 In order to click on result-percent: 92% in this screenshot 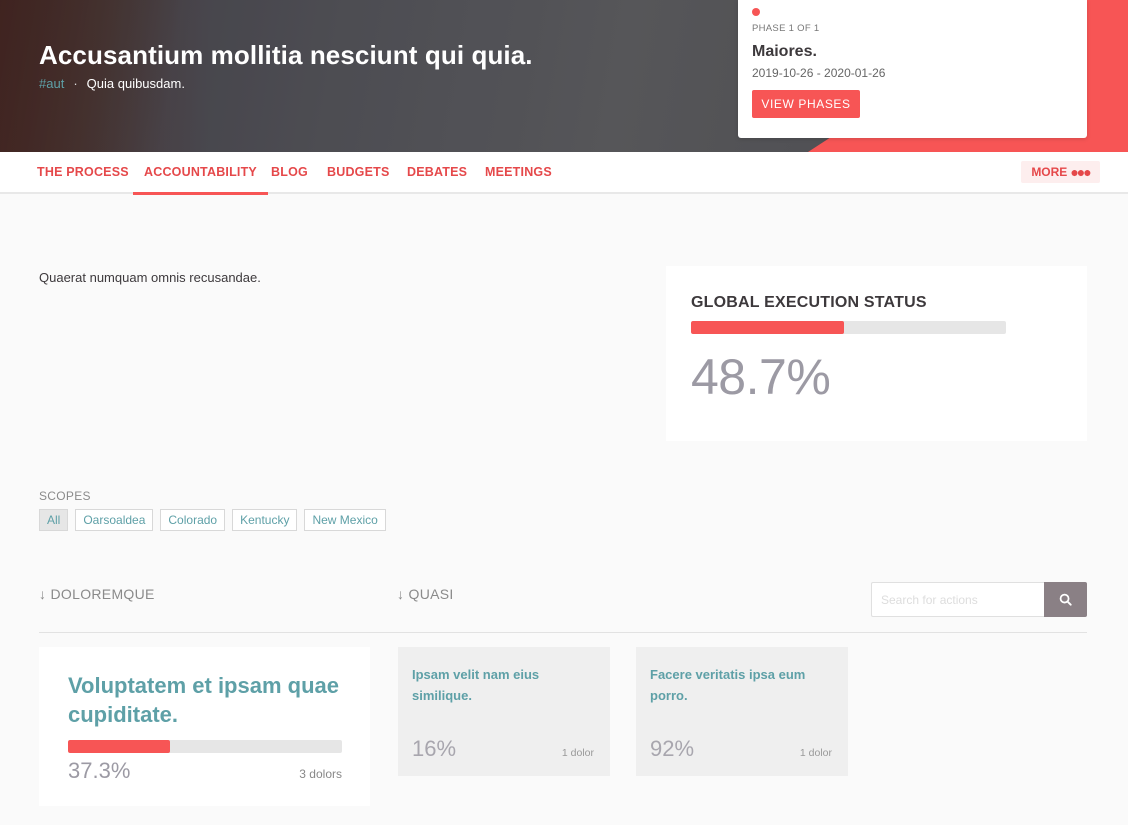, I will do `click(672, 748)`.